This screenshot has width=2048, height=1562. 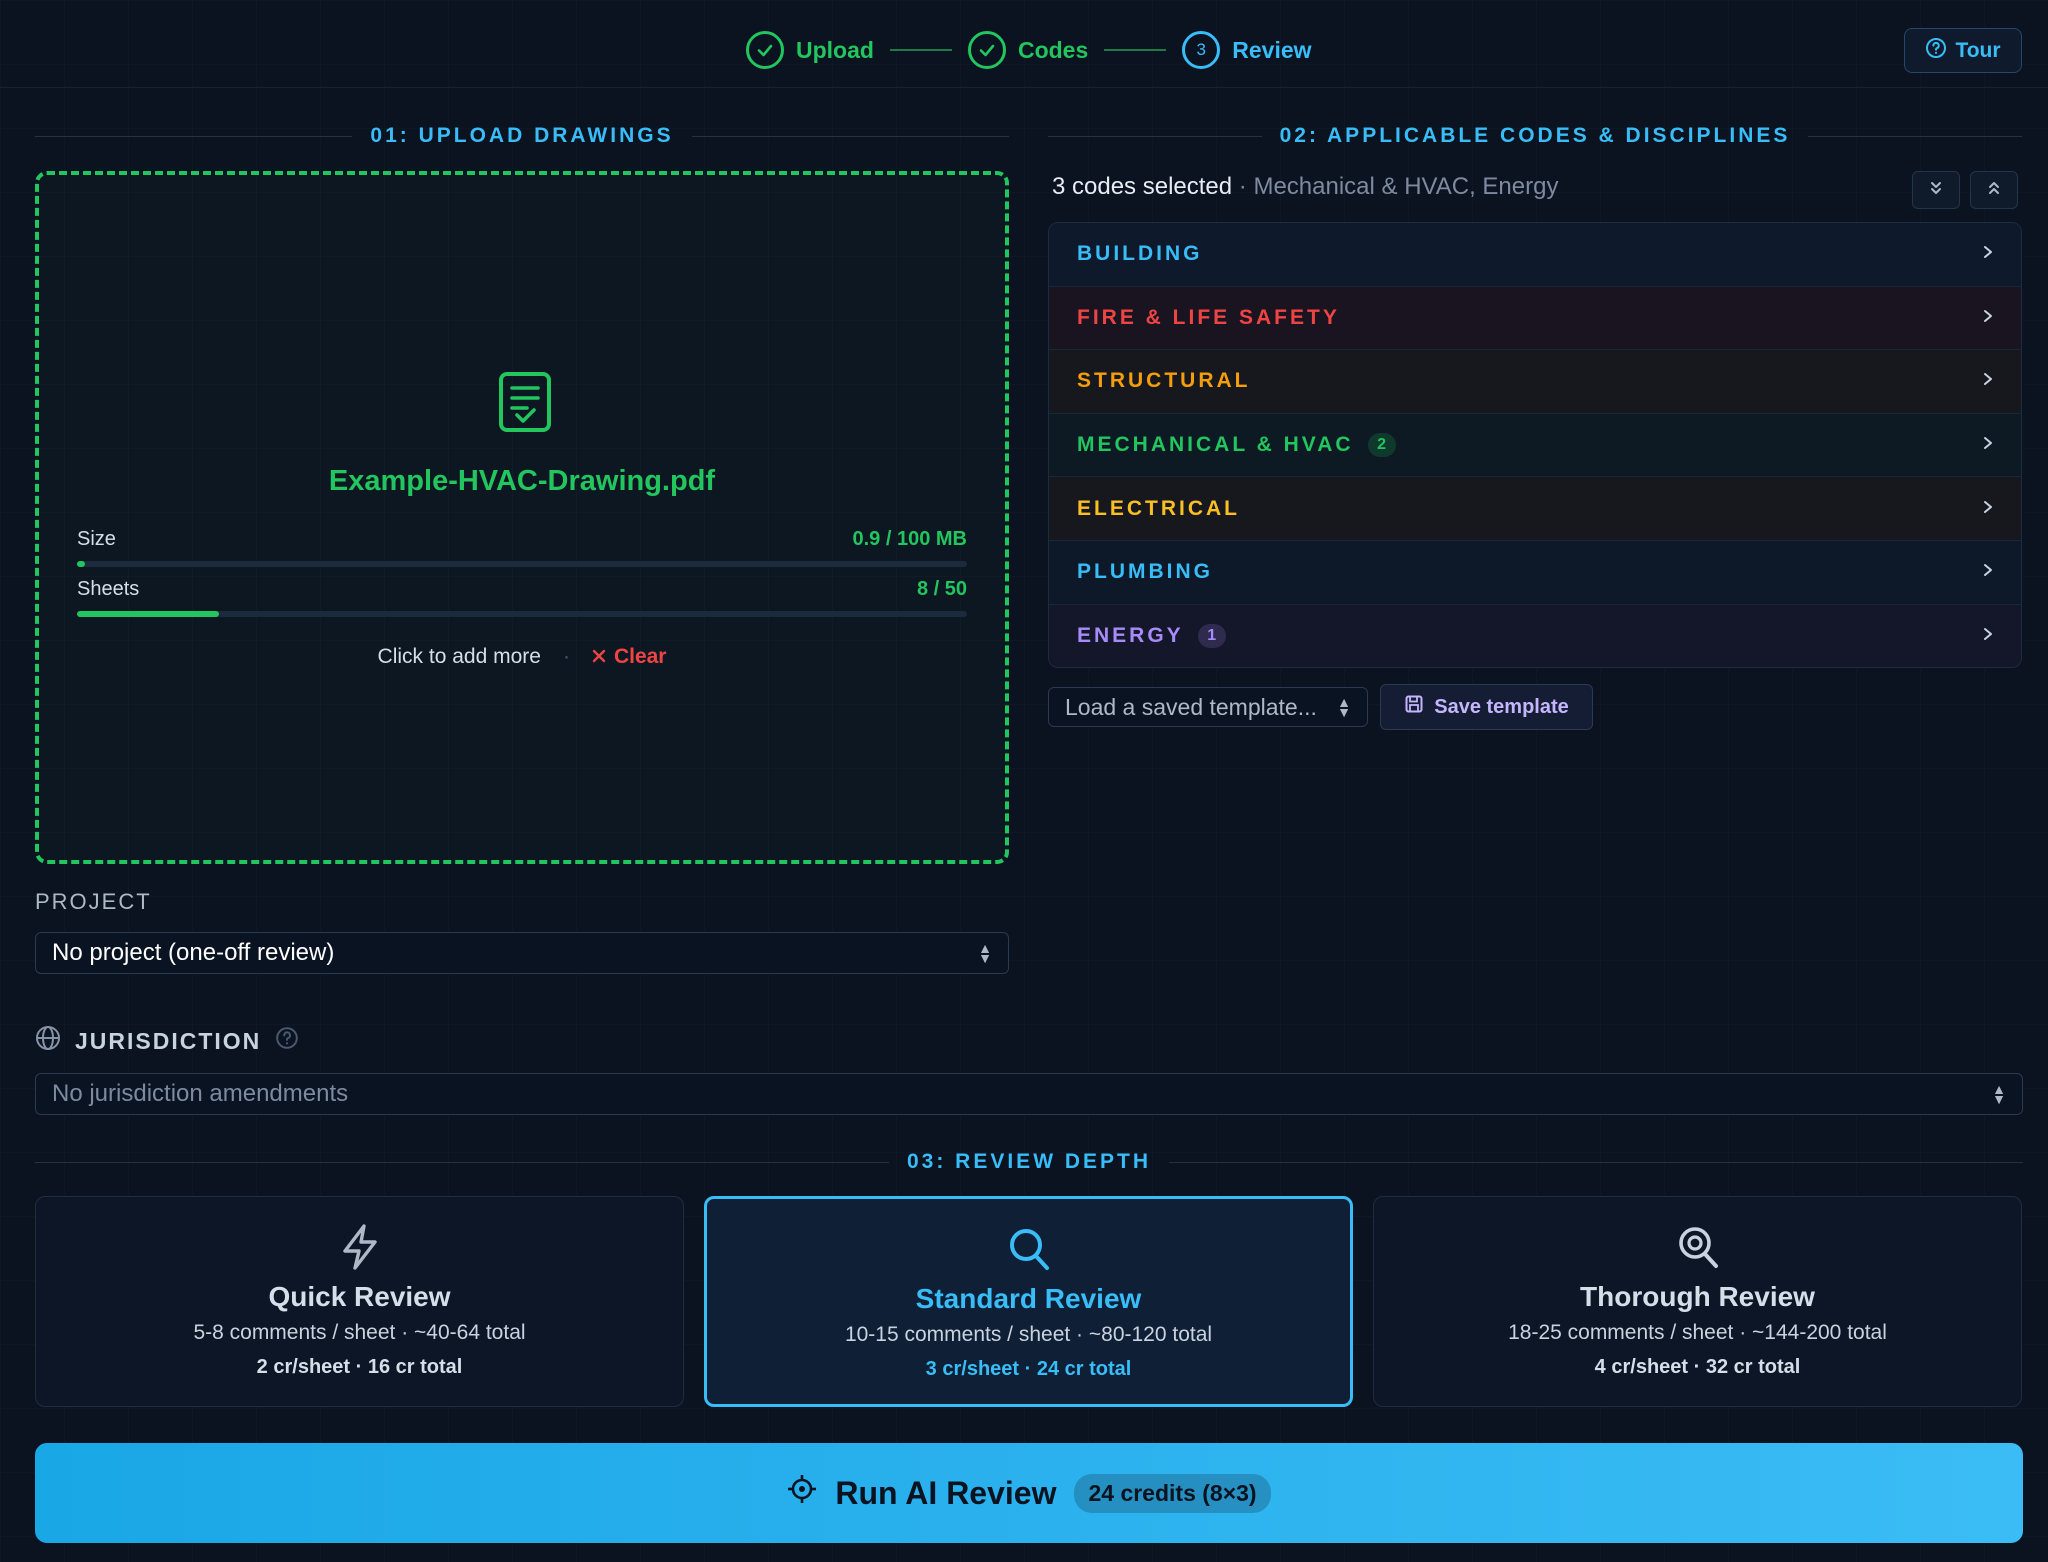 What do you see at coordinates (1028, 1249) in the screenshot?
I see `search-icon` at bounding box center [1028, 1249].